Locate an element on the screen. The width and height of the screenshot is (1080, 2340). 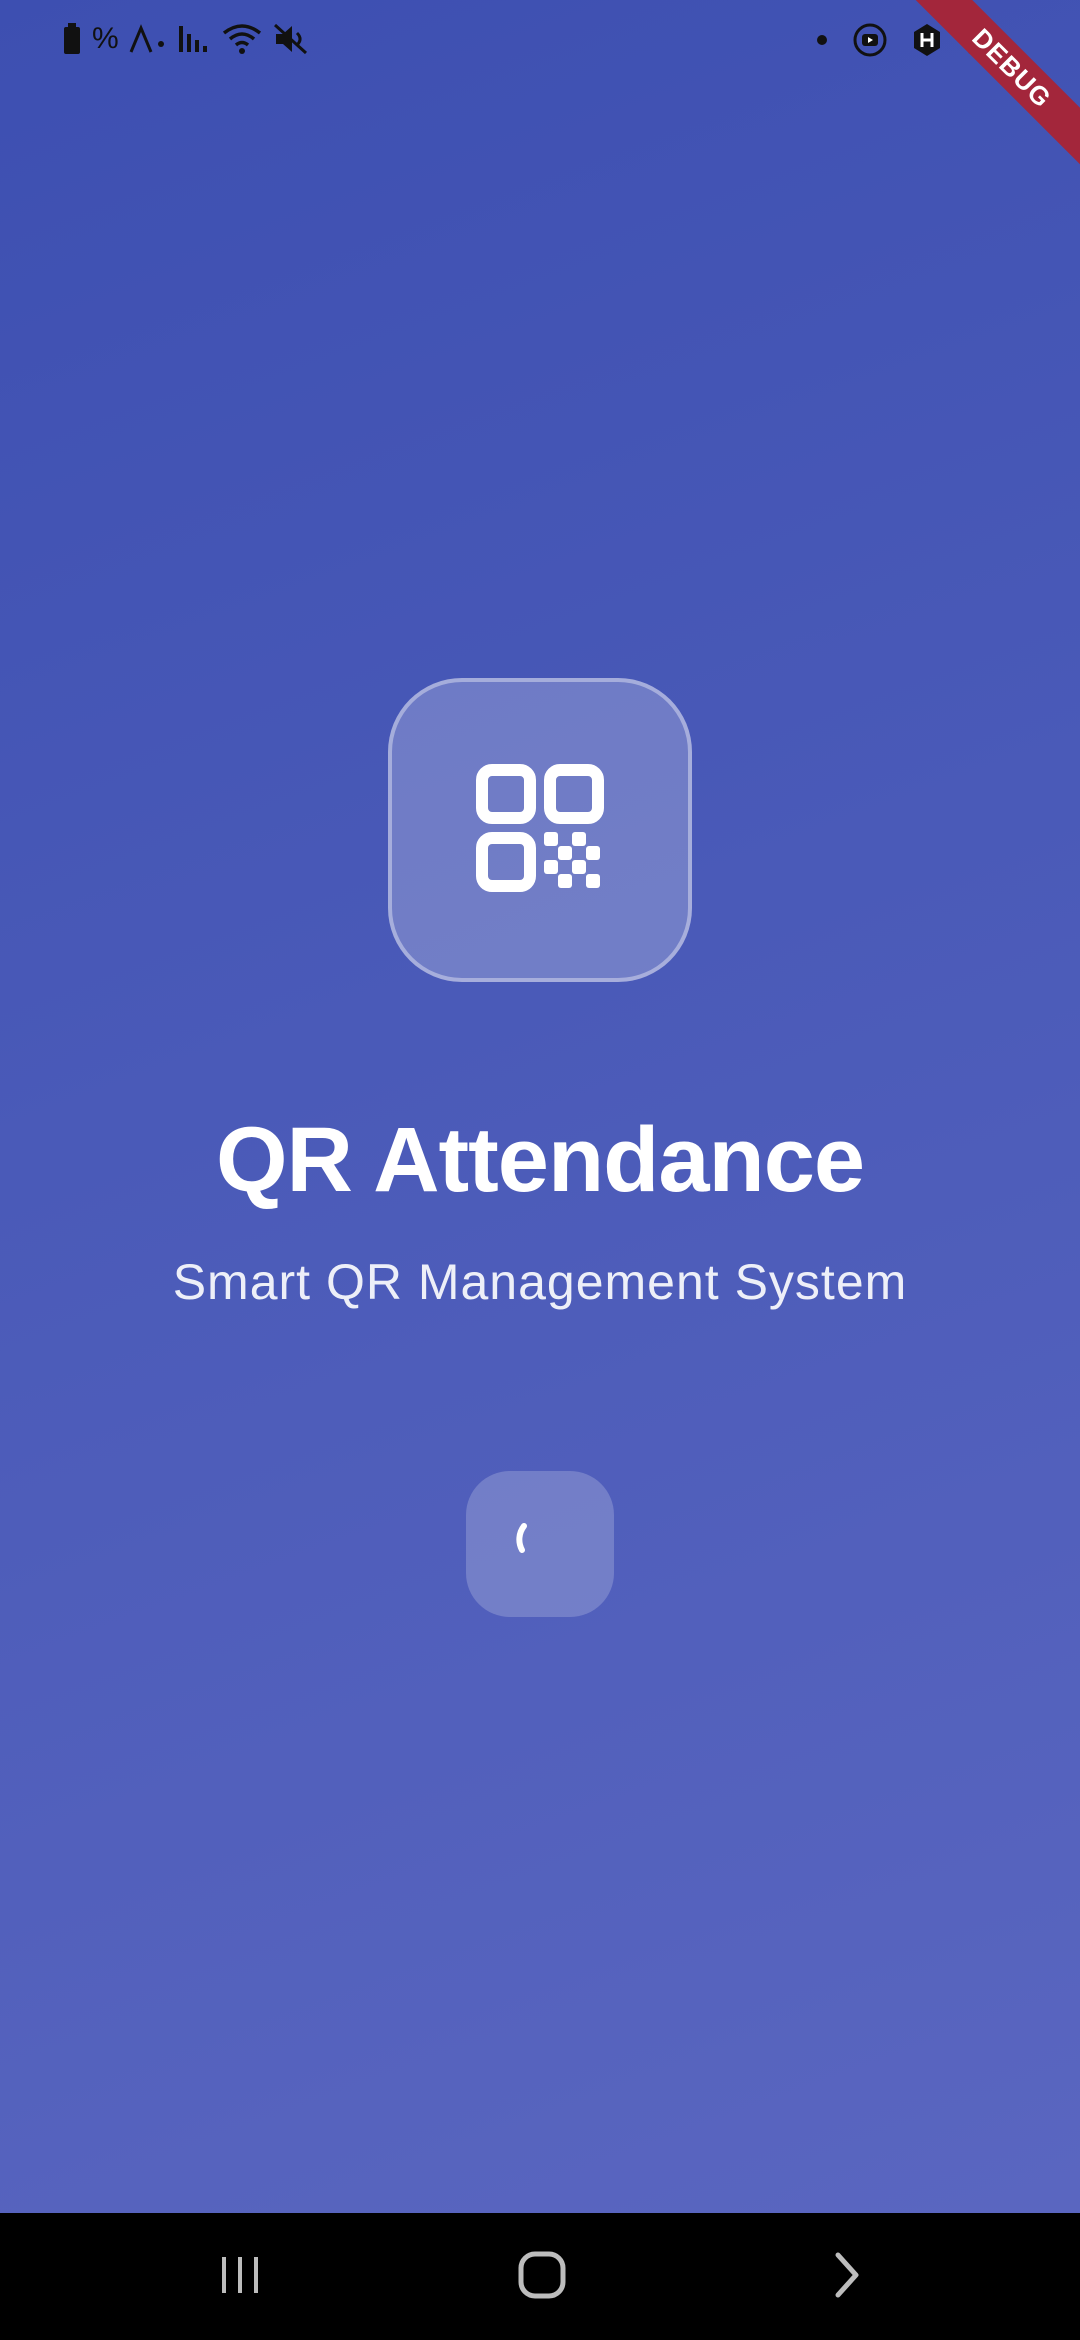
back-icon is located at coordinates (846, 2277).